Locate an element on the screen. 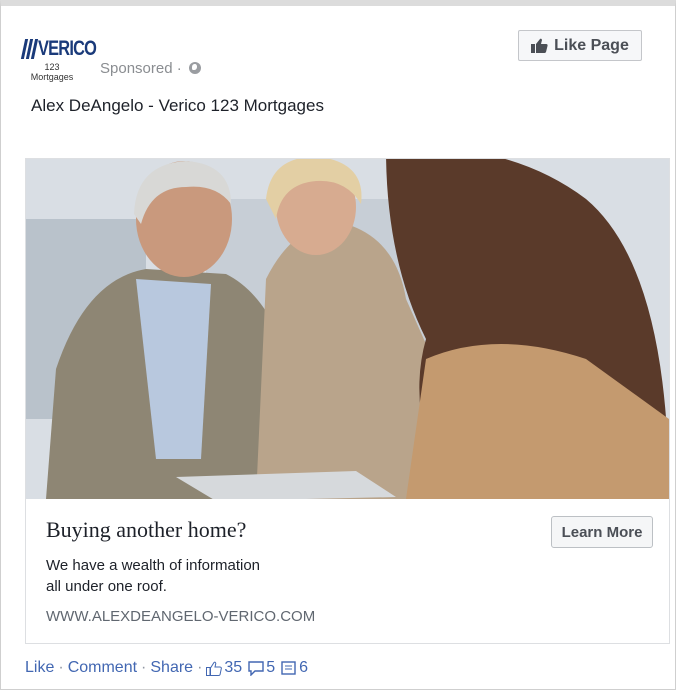 This screenshot has width=678, height=692. page-name: Alex DeAngelo - Verico 123 Mortgages is located at coordinates (177, 106).